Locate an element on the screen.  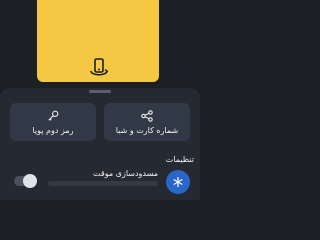
share-icon is located at coordinates (147, 115).